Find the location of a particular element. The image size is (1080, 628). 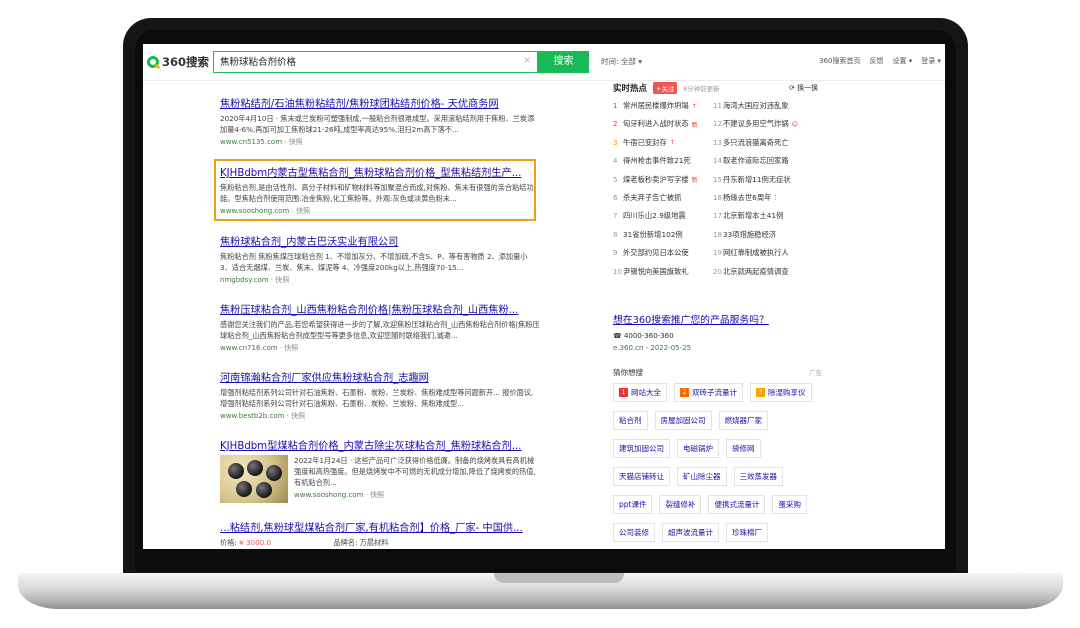

guess-text: 裂缝修补 is located at coordinates (680, 504).